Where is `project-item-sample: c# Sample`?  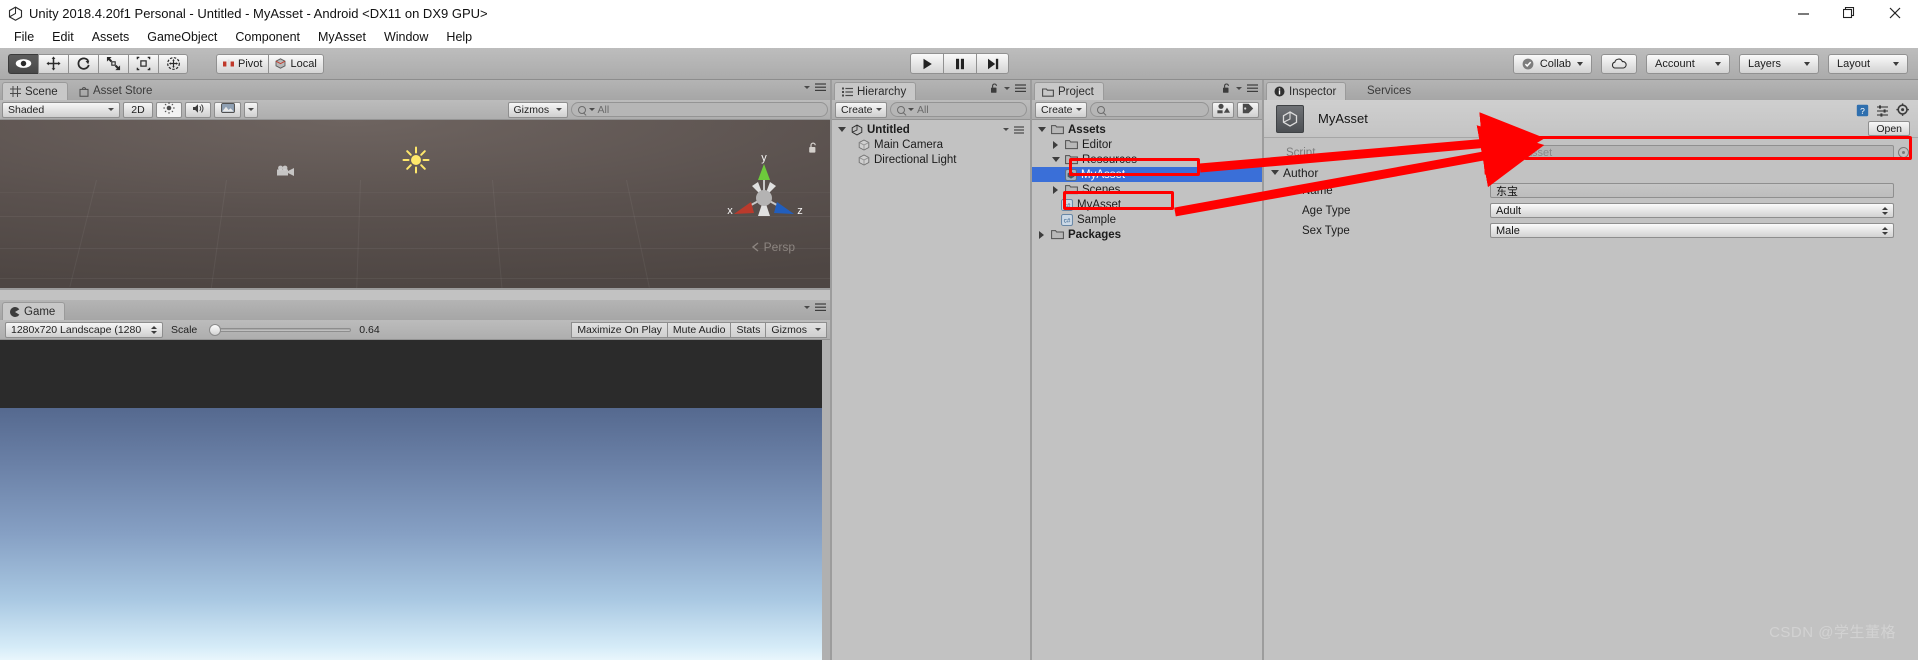 project-item-sample: c# Sample is located at coordinates (1147, 219).